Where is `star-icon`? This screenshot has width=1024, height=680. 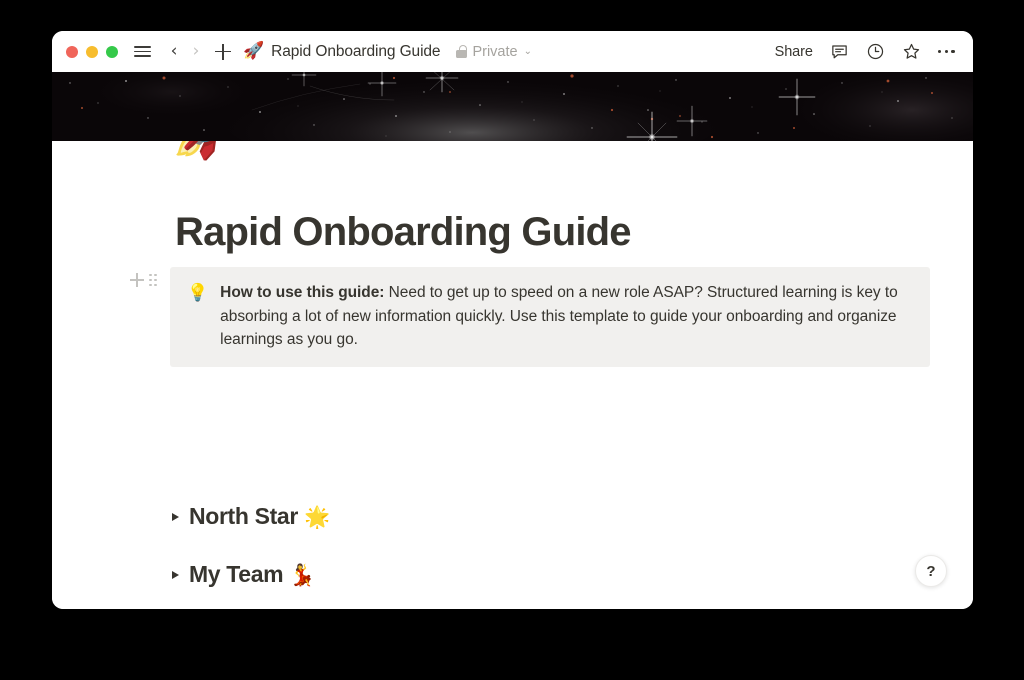
star-icon is located at coordinates (911, 51).